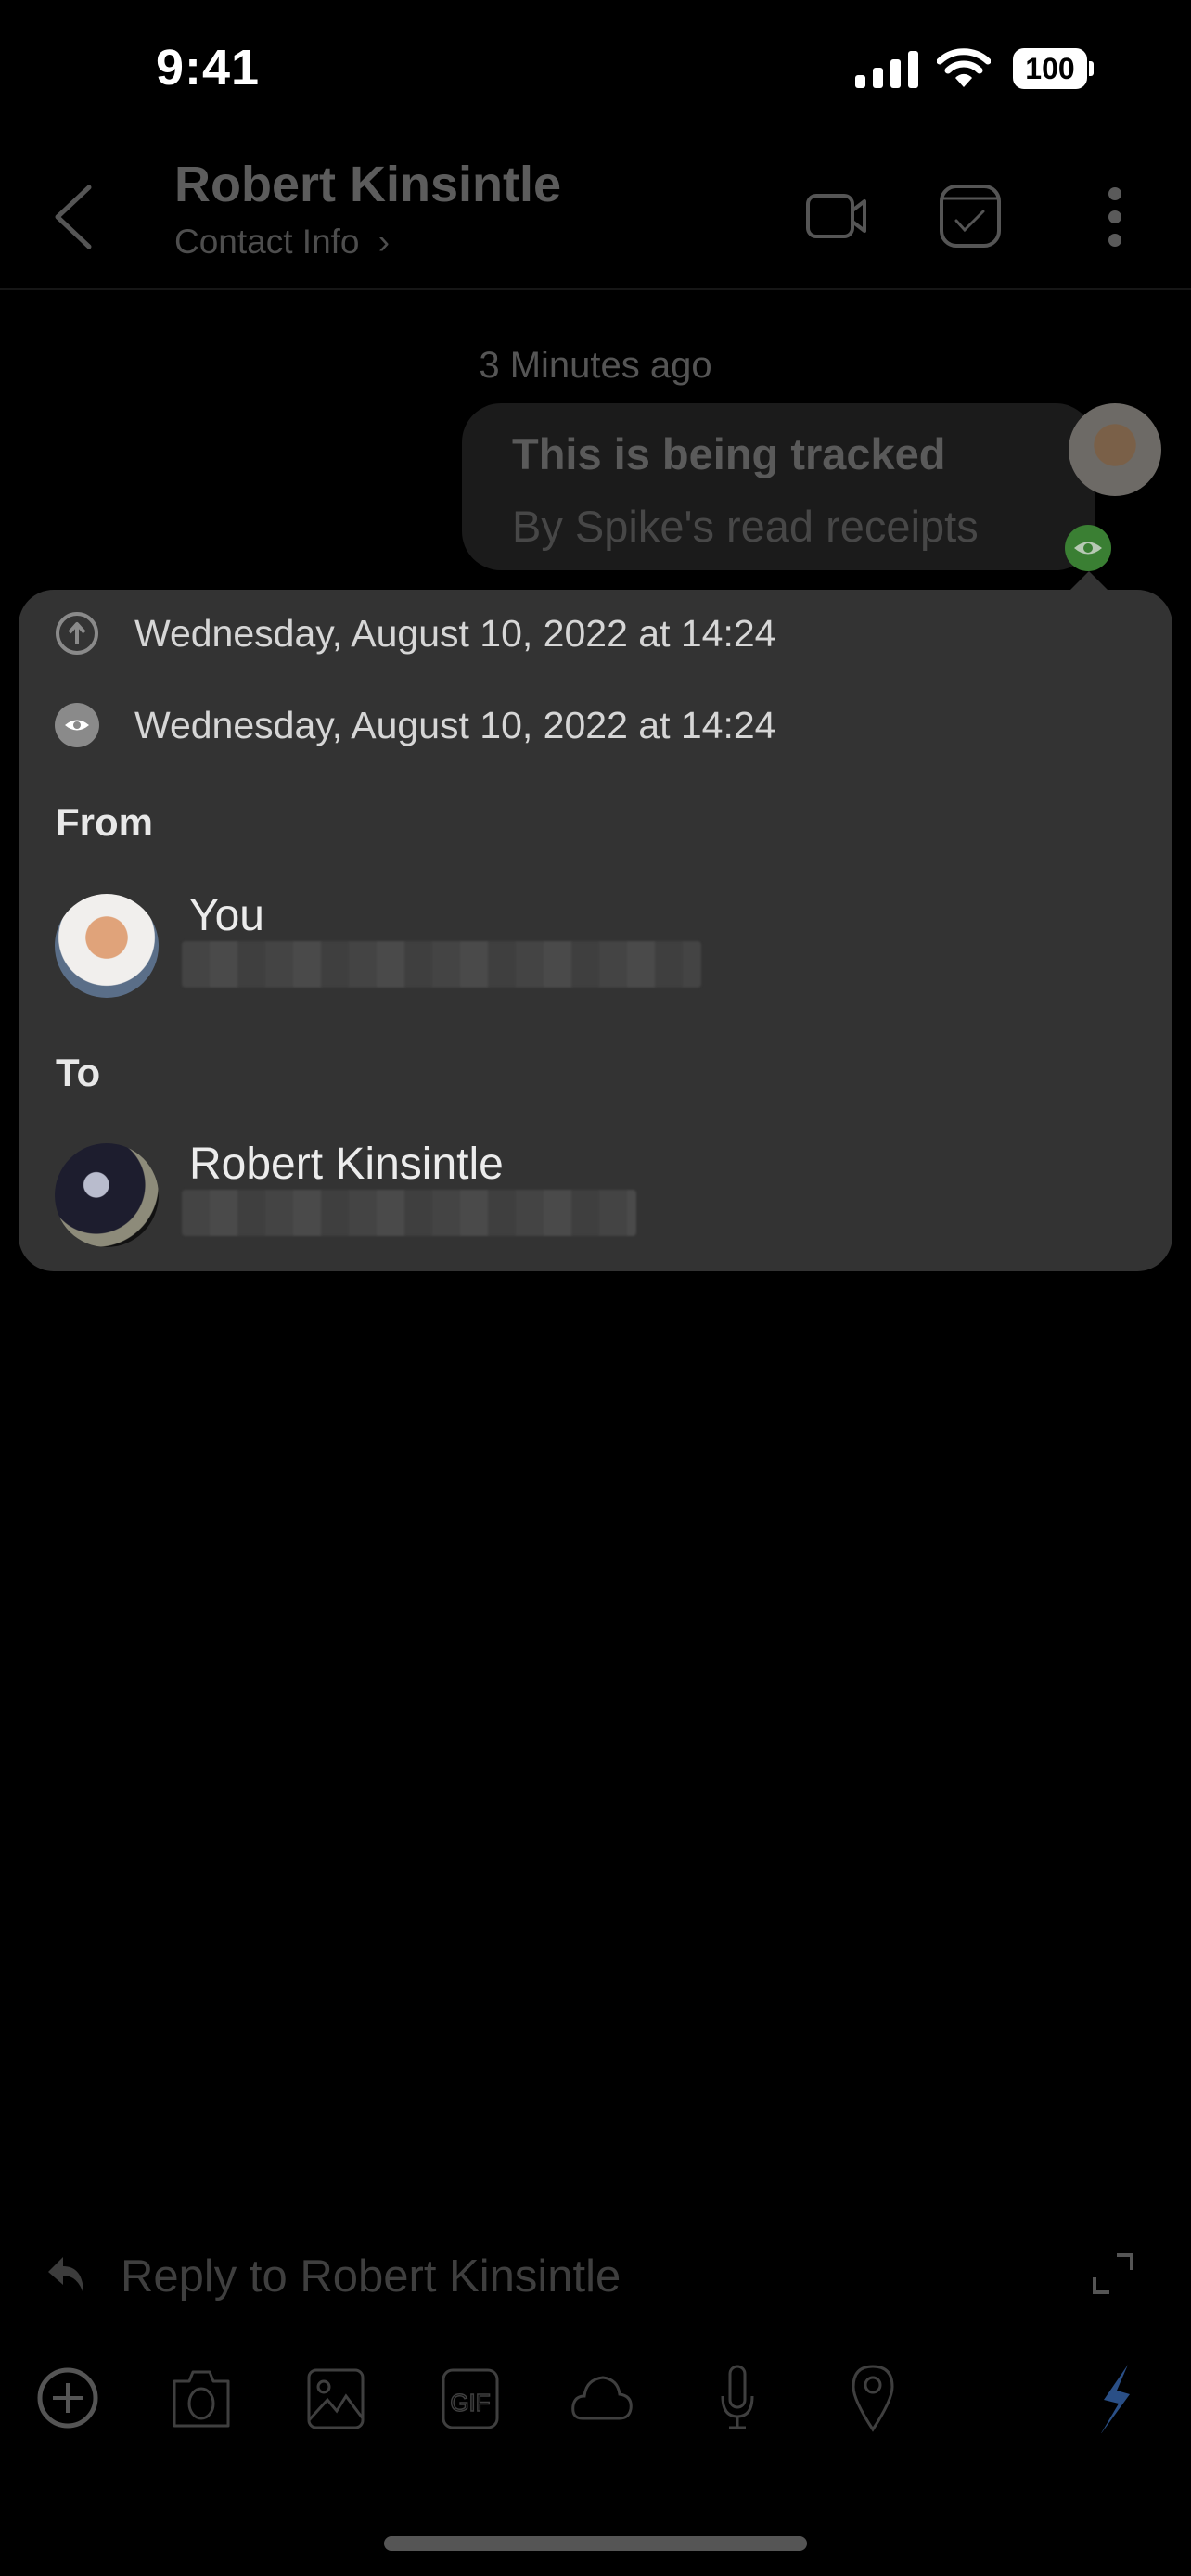 This screenshot has width=1191, height=2576. What do you see at coordinates (335, 2398) in the screenshot?
I see `image-icon` at bounding box center [335, 2398].